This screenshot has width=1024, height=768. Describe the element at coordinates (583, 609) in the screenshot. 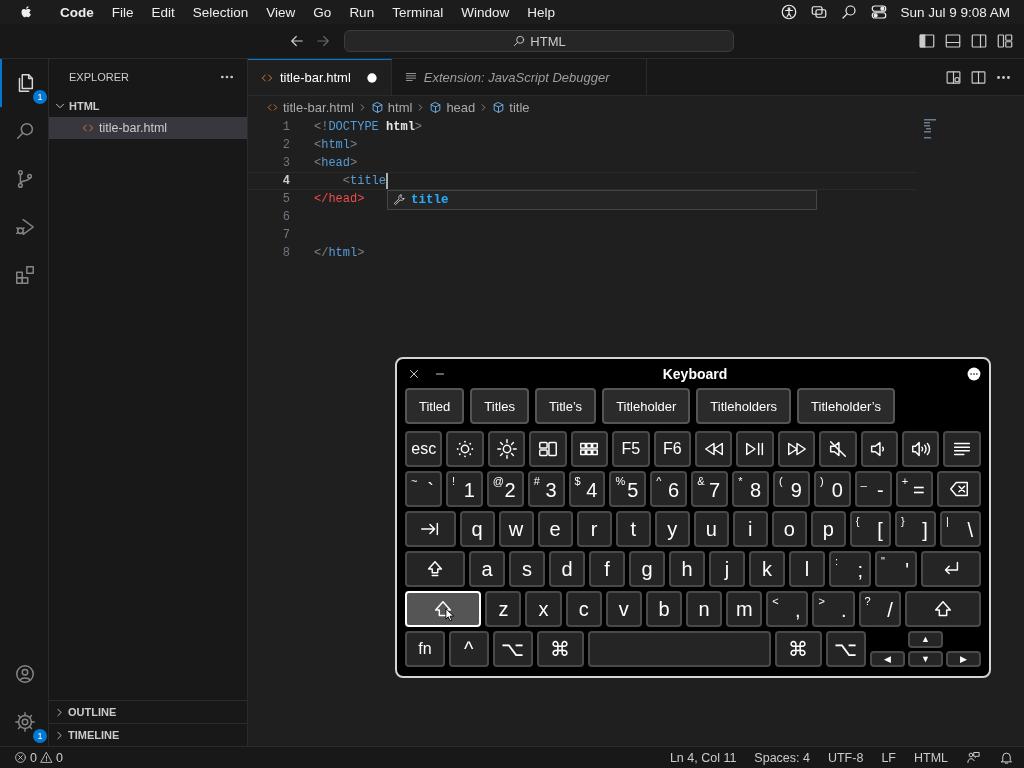

I see `key: c` at that location.